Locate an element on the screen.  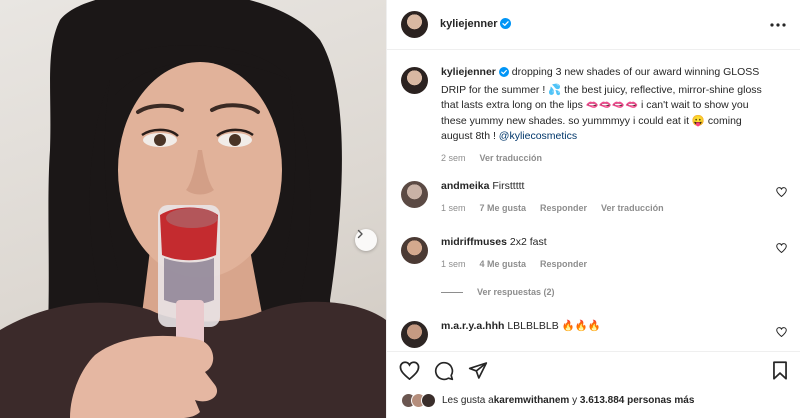
comment-item: m.a.r.y.a.hhh LBLBLBLB 🔥🔥🔥 is located at coordinates (597, 333).